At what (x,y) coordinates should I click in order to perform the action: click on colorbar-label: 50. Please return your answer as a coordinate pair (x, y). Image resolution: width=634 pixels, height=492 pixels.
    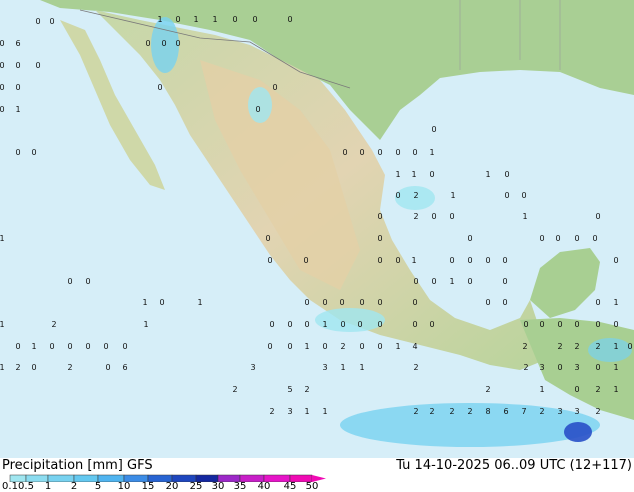
    Looking at the image, I should click on (312, 486).